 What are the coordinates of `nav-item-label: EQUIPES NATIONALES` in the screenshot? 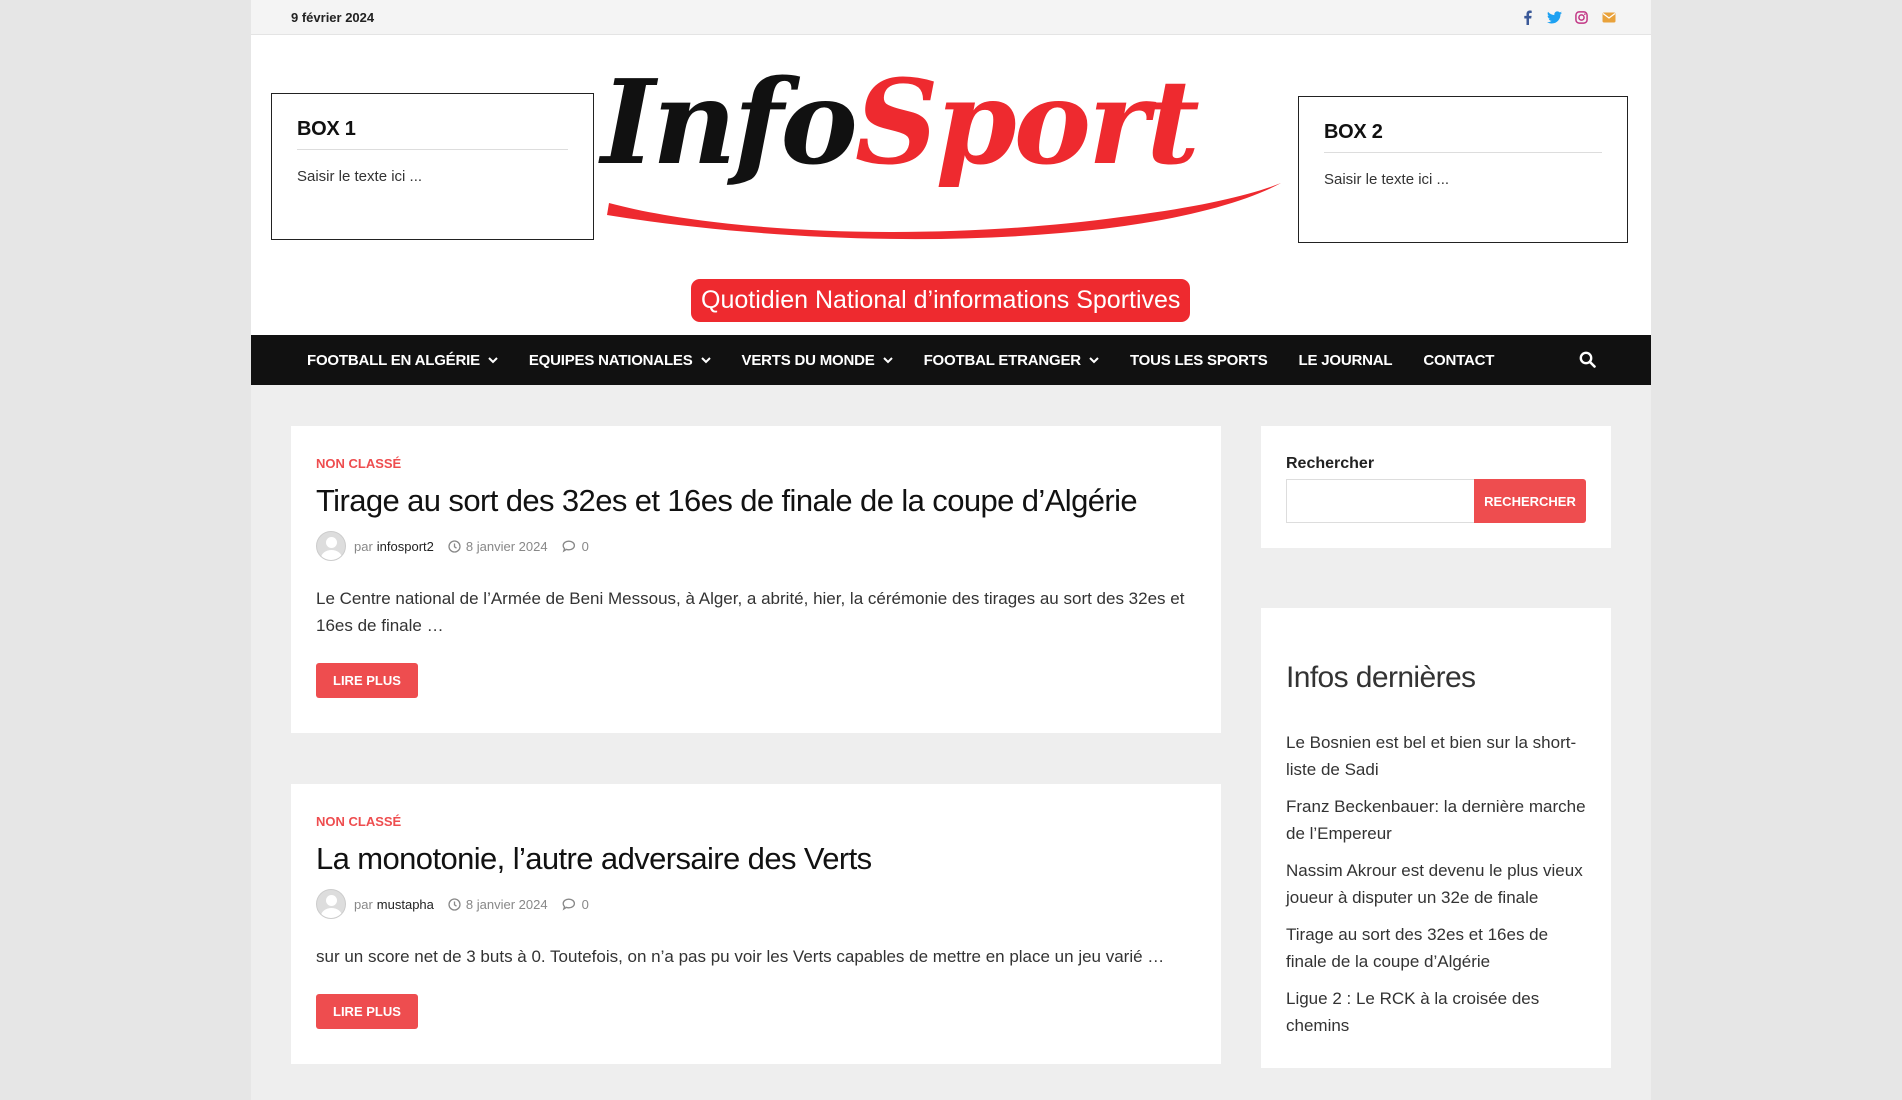 It's located at (610, 360).